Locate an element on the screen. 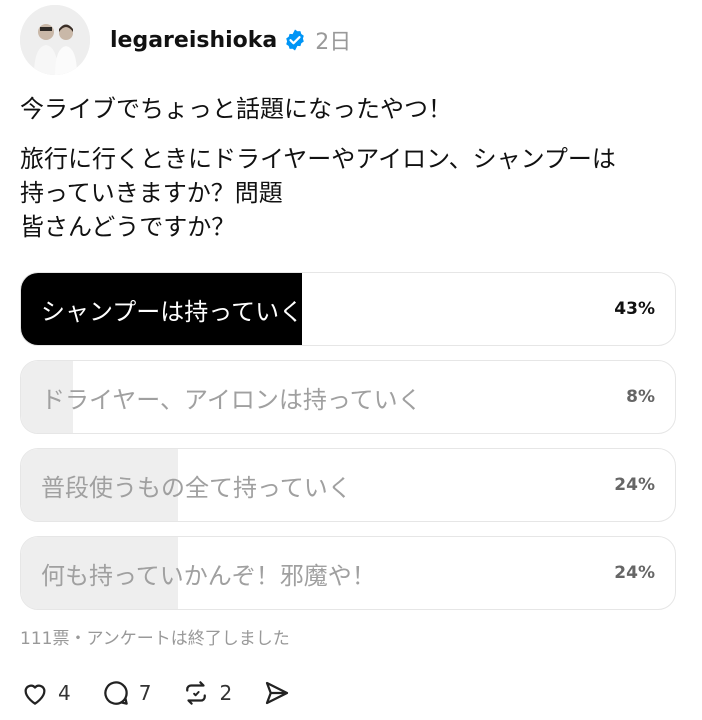  verified-badge-icon is located at coordinates (295, 40).